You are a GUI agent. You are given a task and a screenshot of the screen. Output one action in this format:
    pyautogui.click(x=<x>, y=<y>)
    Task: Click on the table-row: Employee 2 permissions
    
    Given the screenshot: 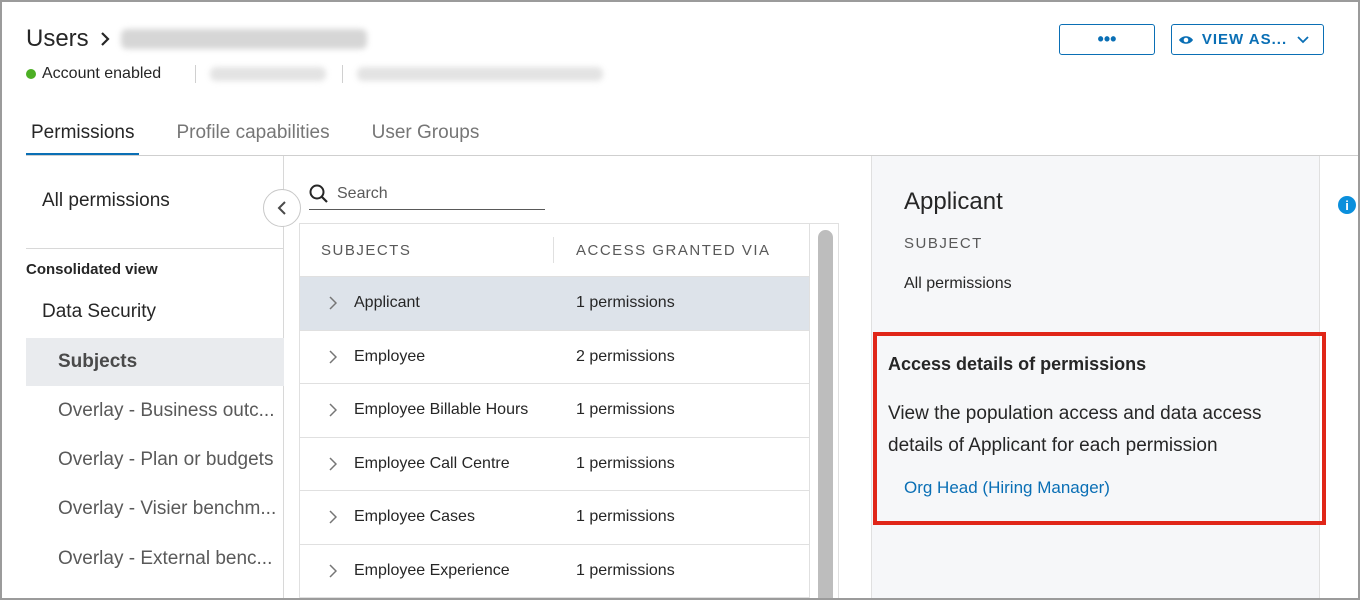 What is the action you would take?
    pyautogui.click(x=554, y=357)
    